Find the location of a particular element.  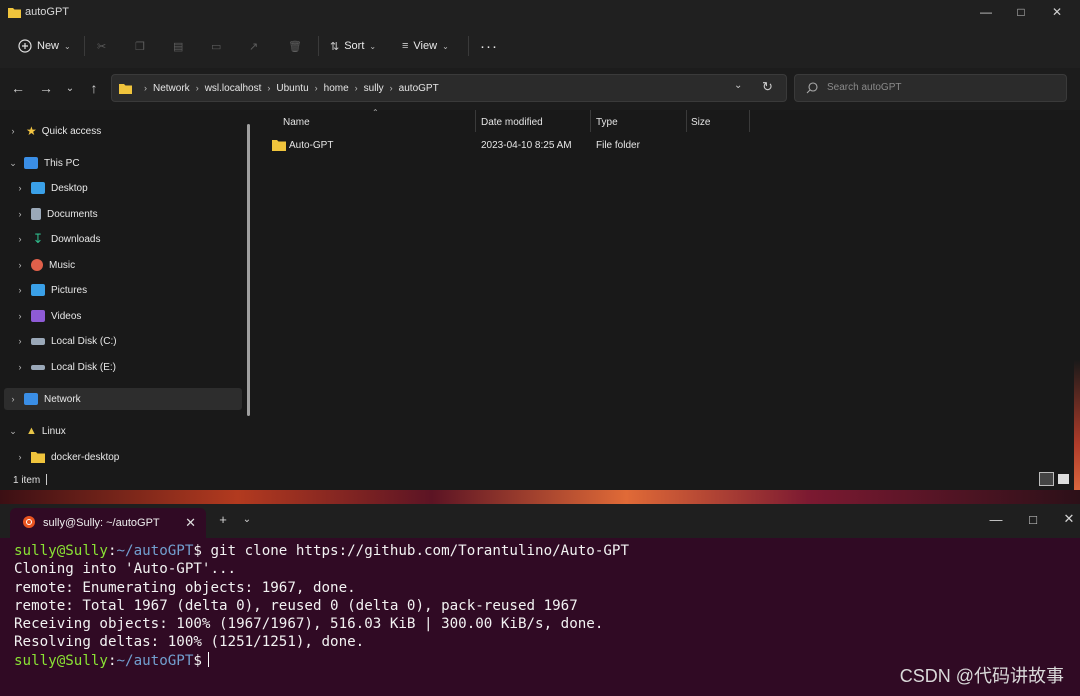

search-box: Search autoGPT is located at coordinates (930, 88).